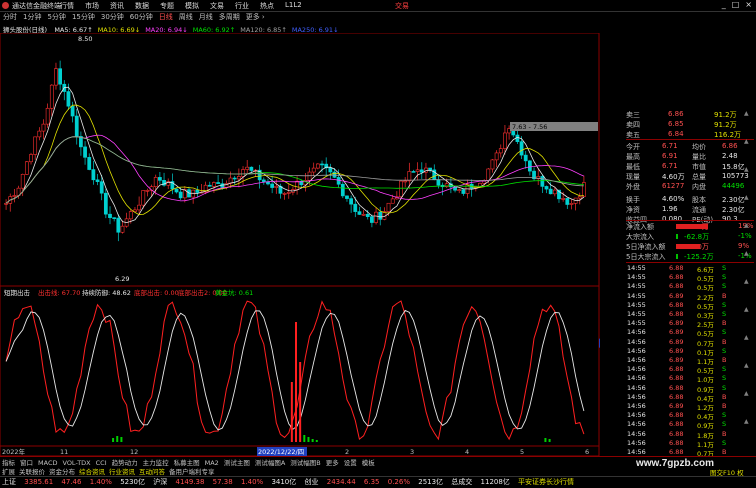 This screenshot has height=488, width=756. What do you see at coordinates (272, 6) in the screenshot?
I see `menu-item: 热点` at bounding box center [272, 6].